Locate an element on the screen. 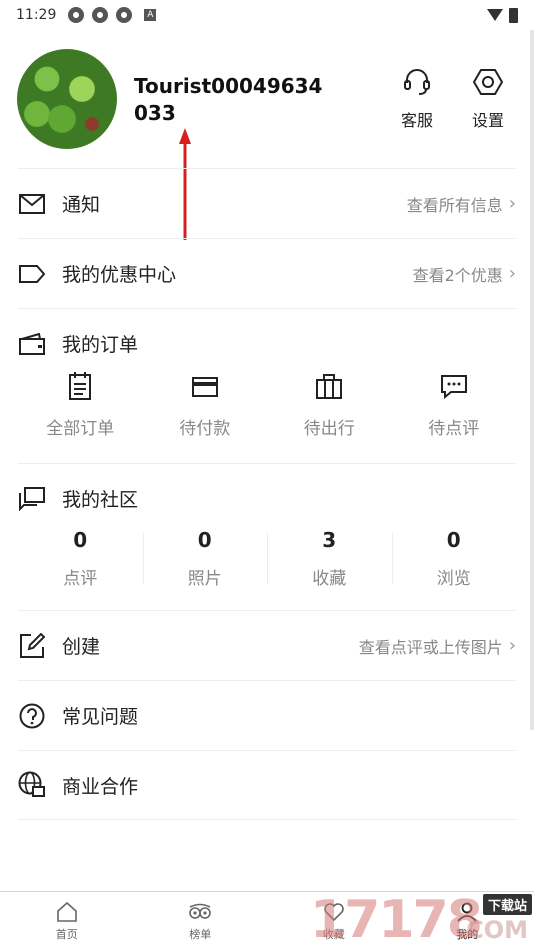 The width and height of the screenshot is (534, 950). view-coupons-label: 查看2个优惠 is located at coordinates (457, 275).